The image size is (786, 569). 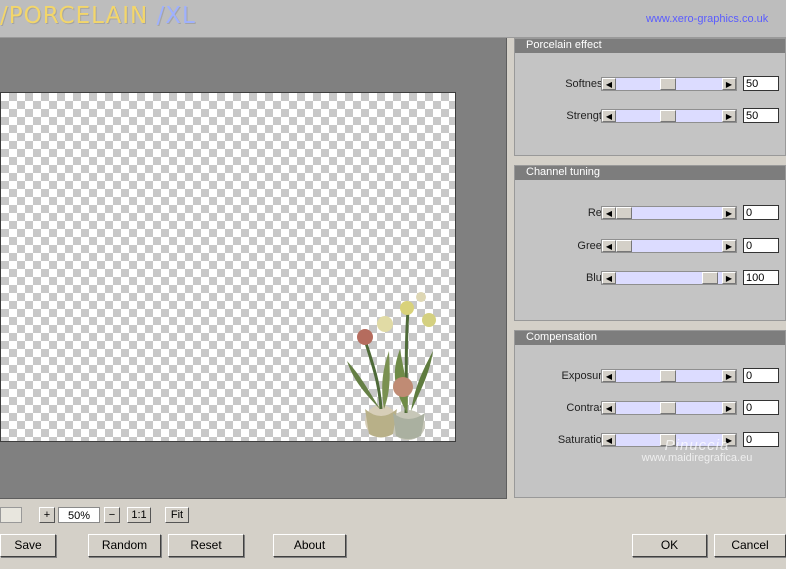 I want to click on plant-image, so click(x=391, y=366).